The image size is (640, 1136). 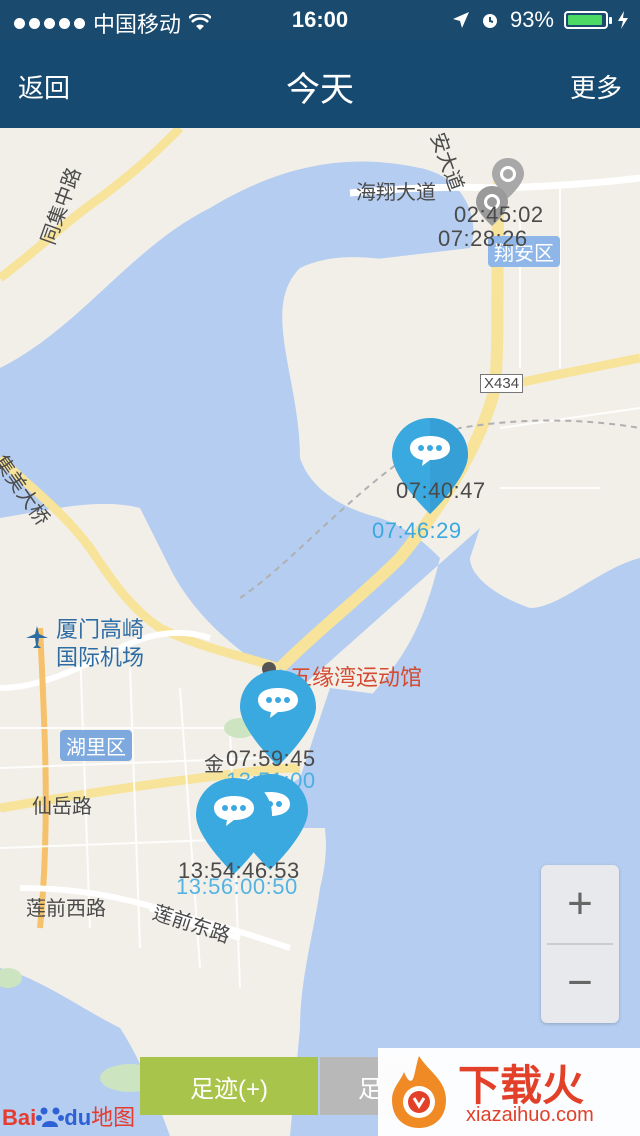 What do you see at coordinates (50, 1117) in the screenshot?
I see `baidu-paw-icon` at bounding box center [50, 1117].